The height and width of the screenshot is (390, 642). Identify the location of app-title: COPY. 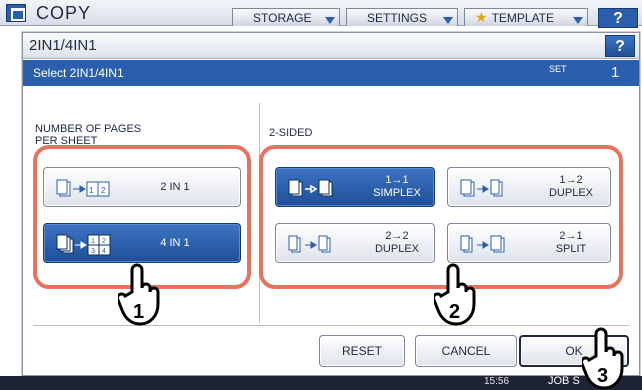
(64, 13).